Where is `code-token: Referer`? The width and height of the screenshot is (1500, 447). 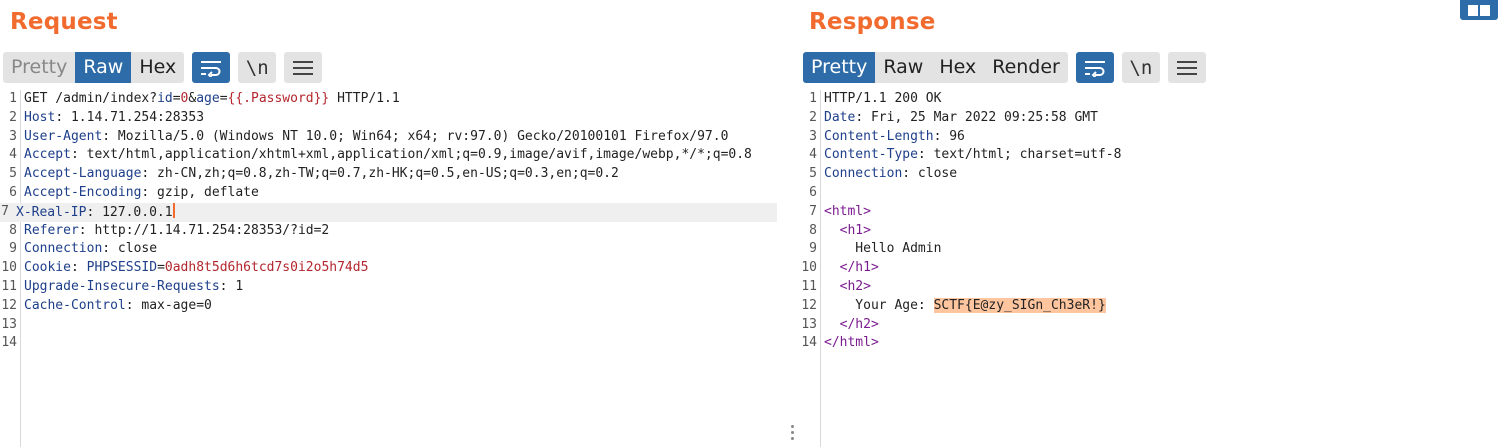
code-token: Referer is located at coordinates (51, 230).